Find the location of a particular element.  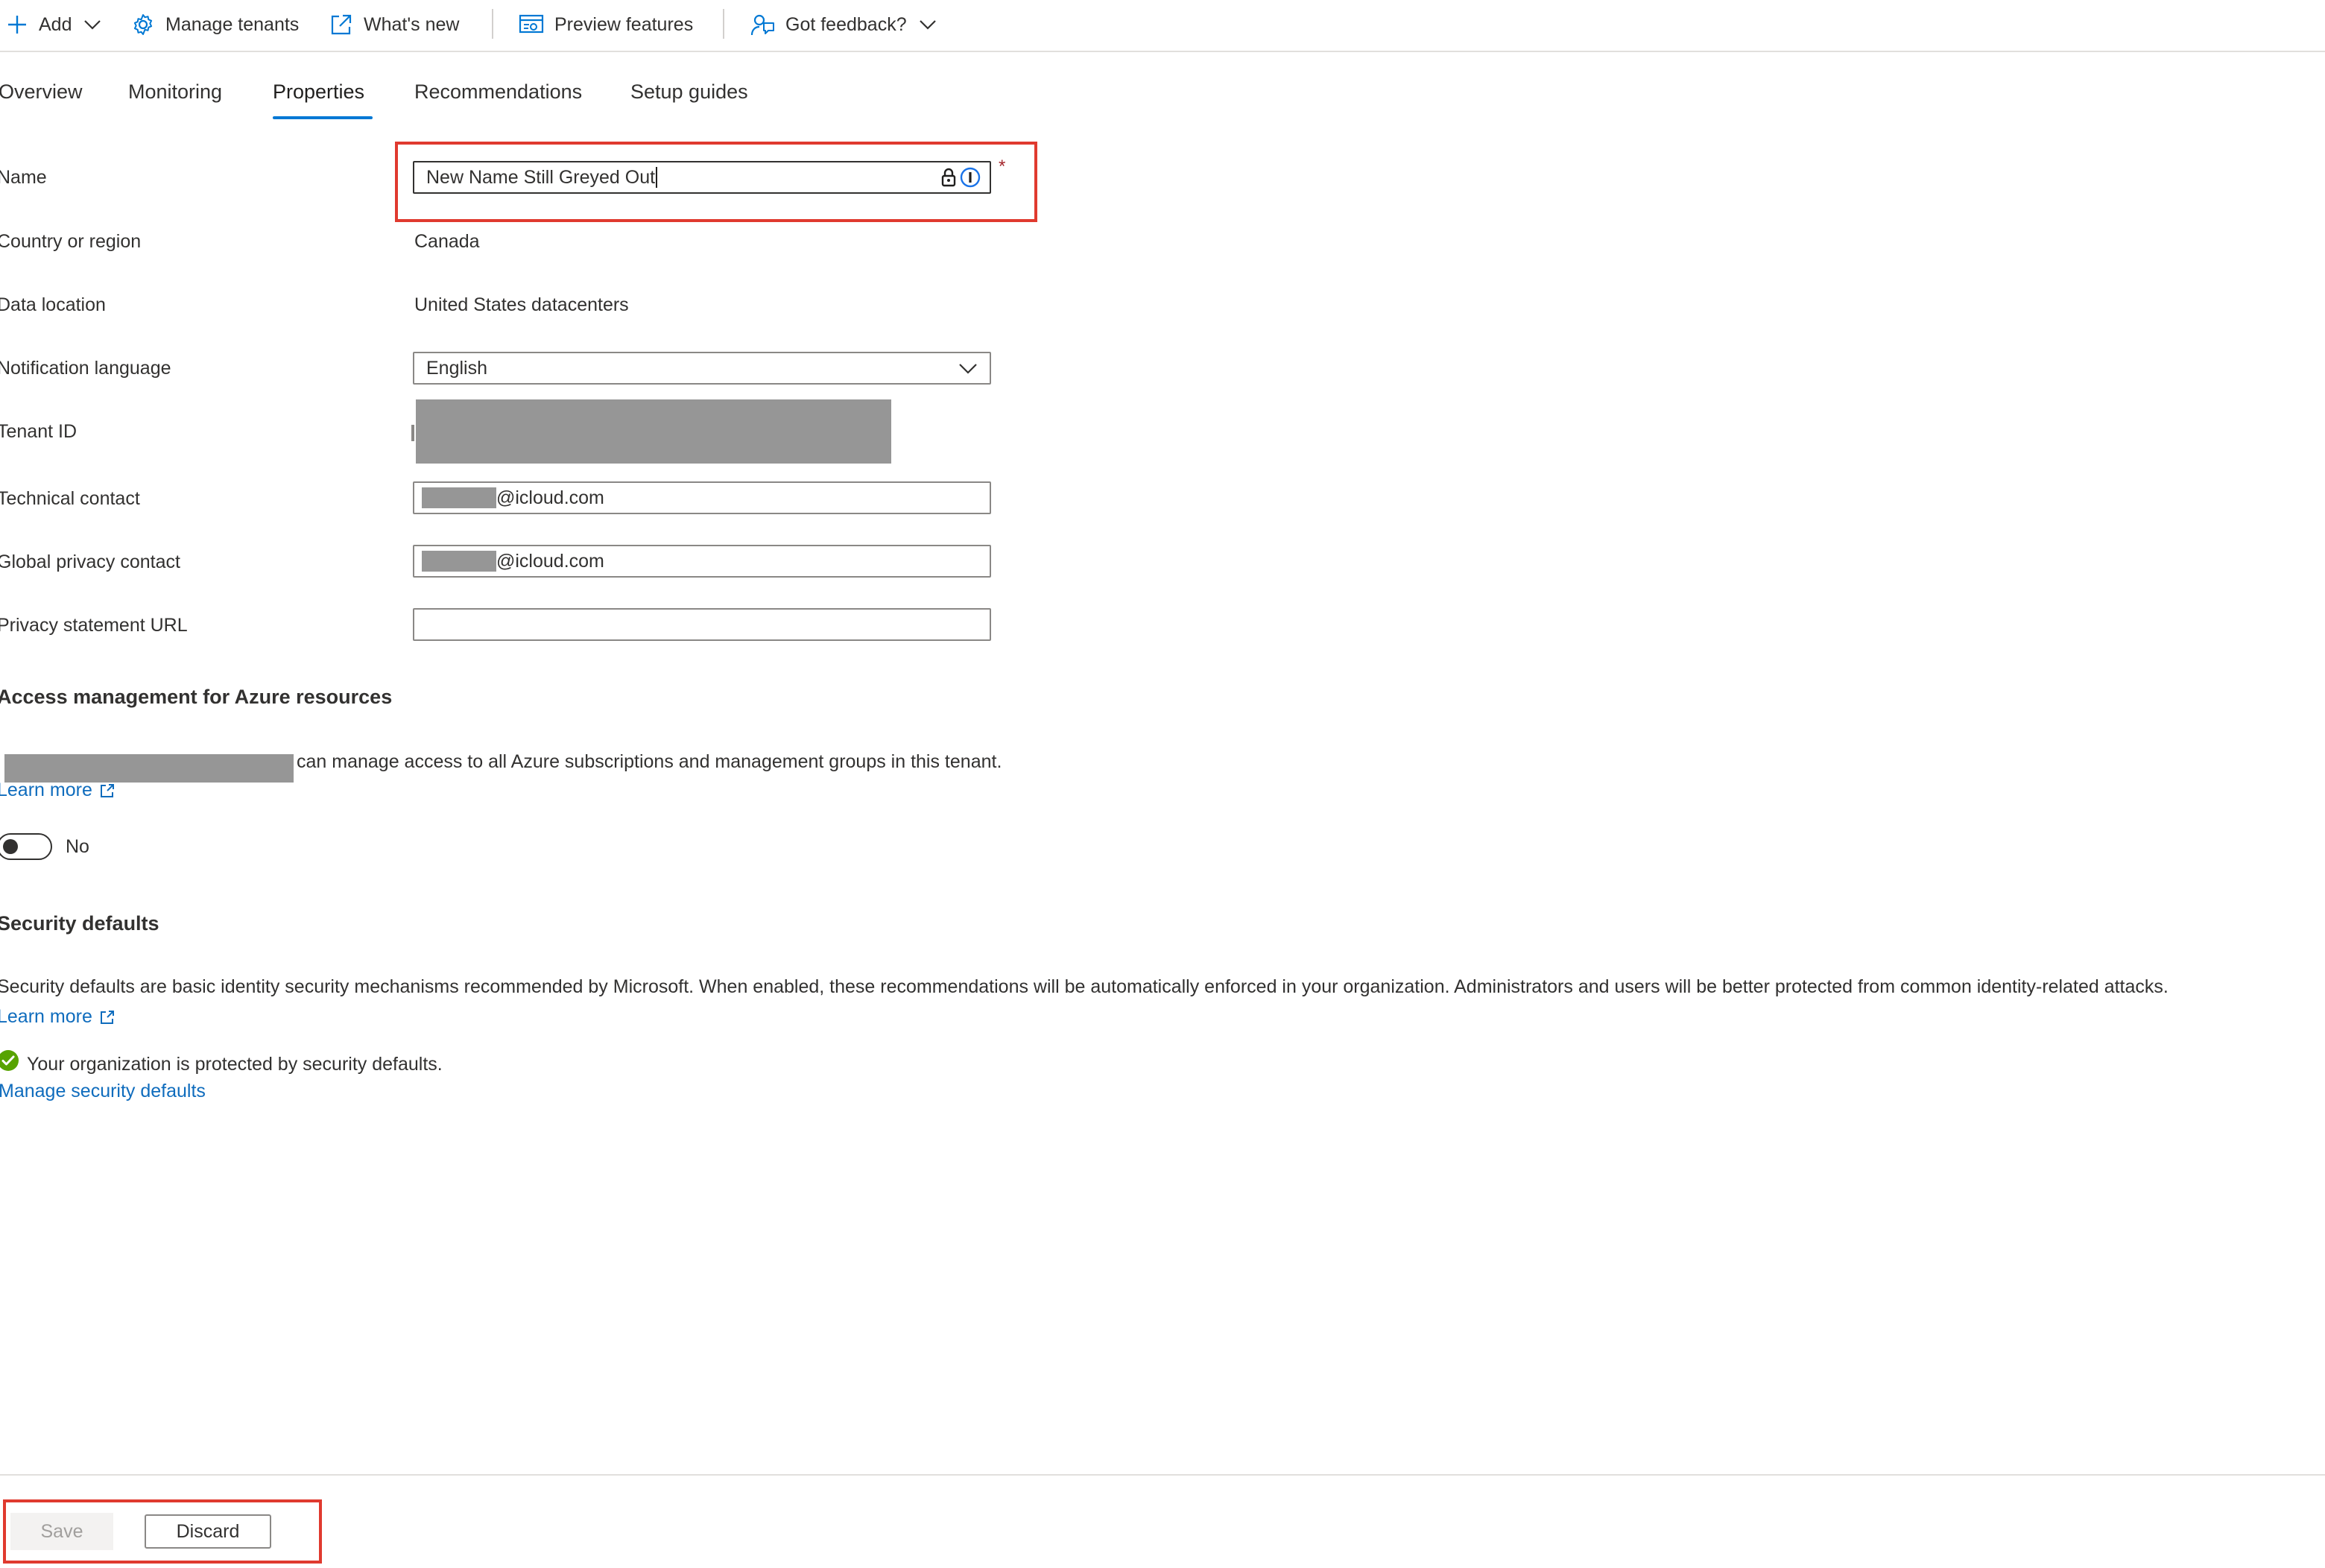

password-manager-icon is located at coordinates (971, 177).